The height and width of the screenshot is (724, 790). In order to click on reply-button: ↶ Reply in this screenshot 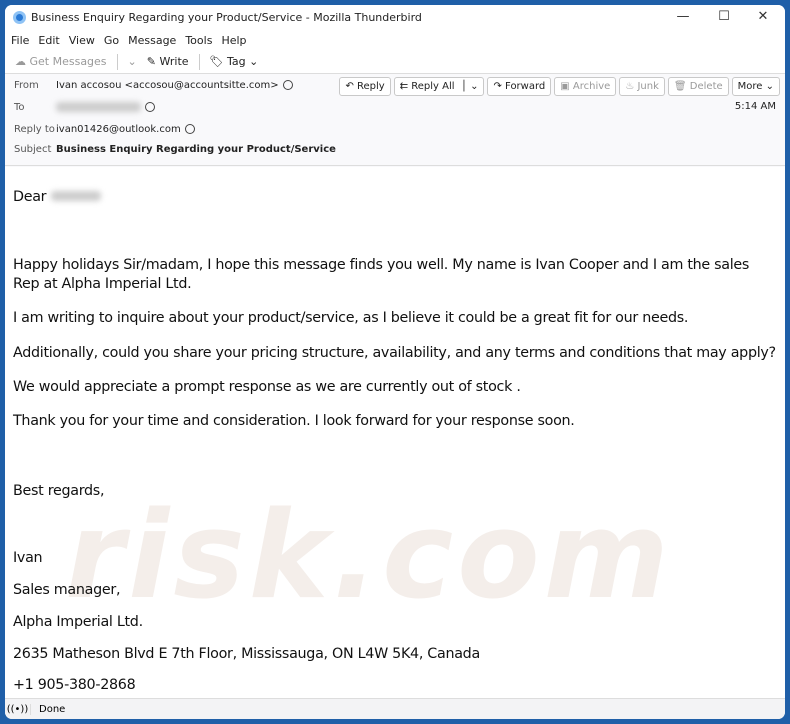, I will do `click(365, 86)`.